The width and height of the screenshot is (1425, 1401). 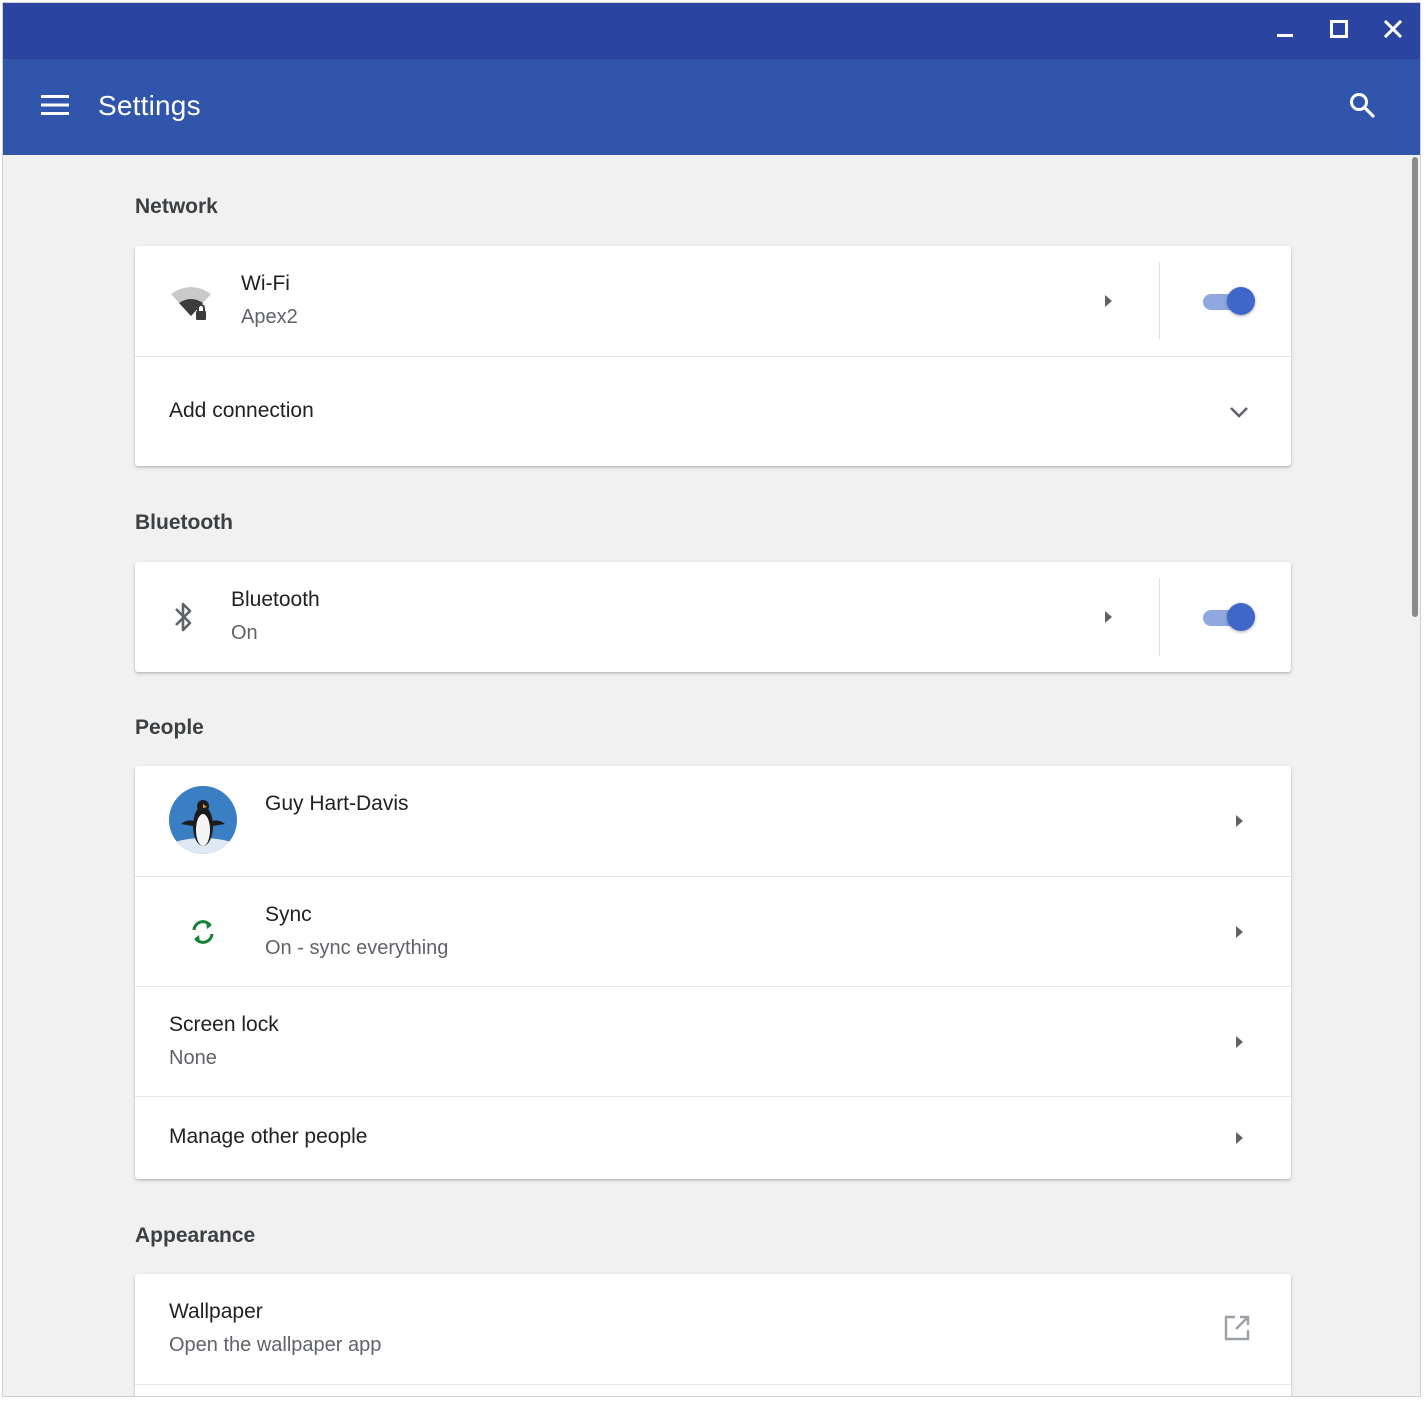 What do you see at coordinates (169, 727) in the screenshot?
I see `section-title-people: People` at bounding box center [169, 727].